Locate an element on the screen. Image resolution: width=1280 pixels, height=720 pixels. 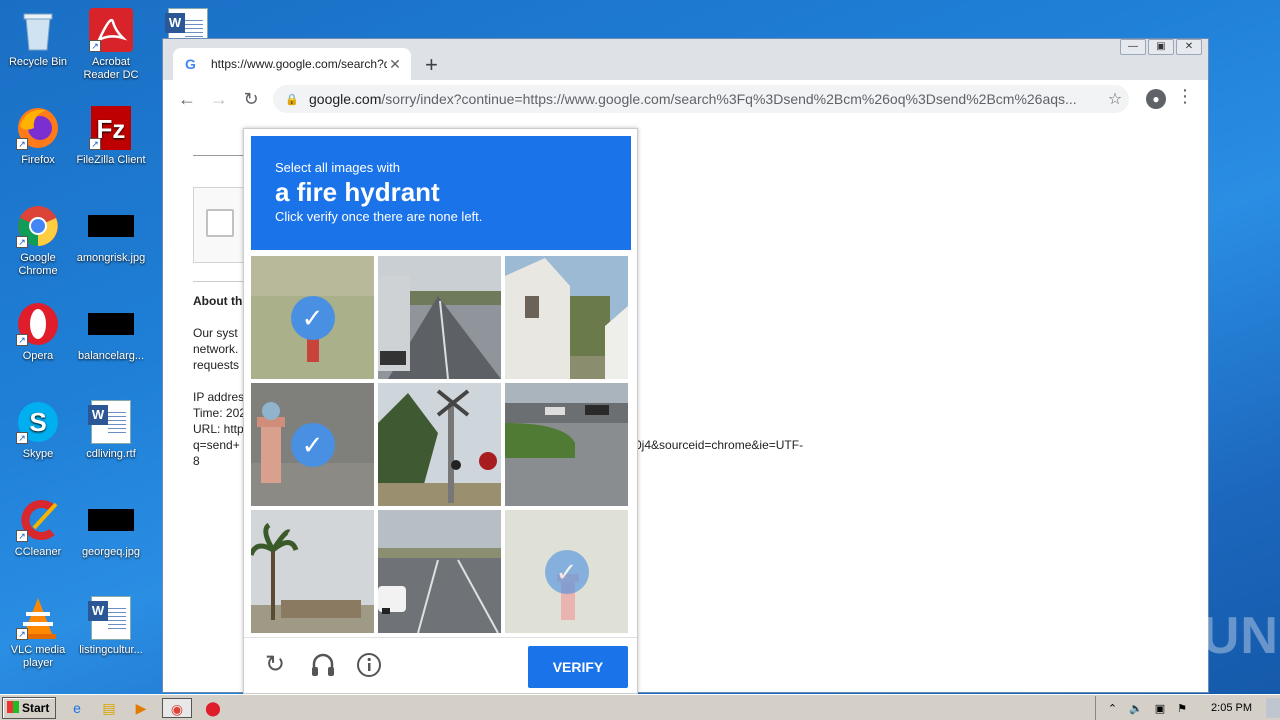
chrome-icon: ↗ is located at coordinates (38, 226).